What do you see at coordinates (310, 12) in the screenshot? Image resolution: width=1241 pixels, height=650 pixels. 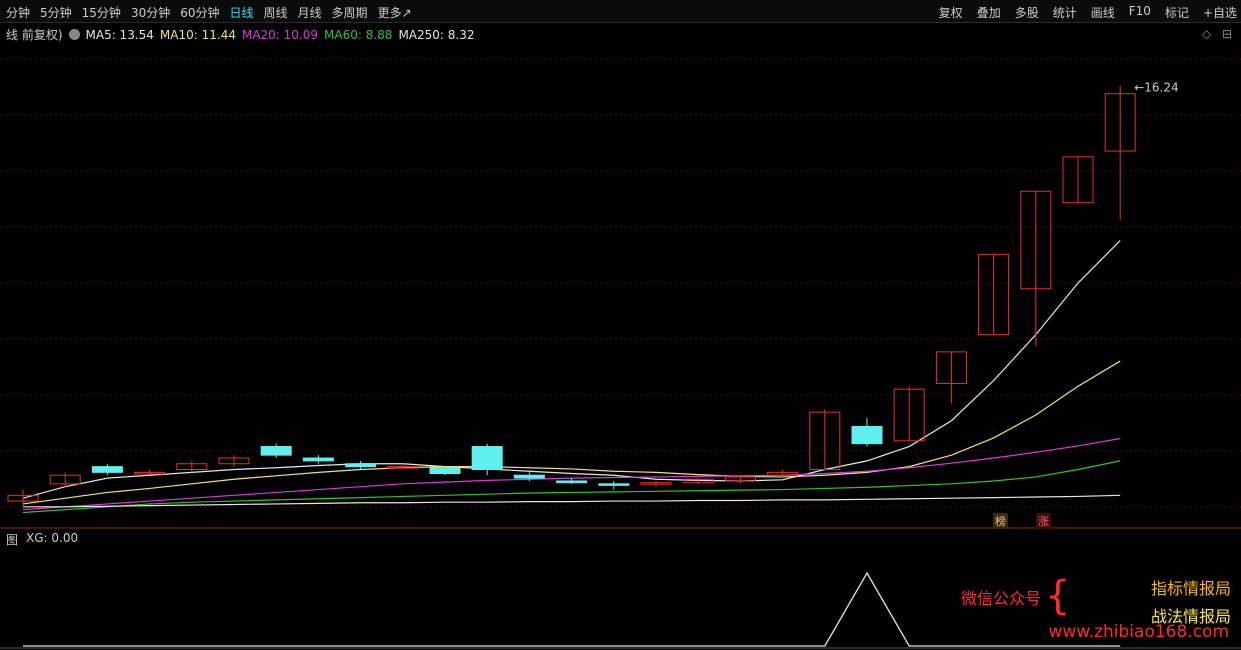 I see `period-tab-7: 月线` at bounding box center [310, 12].